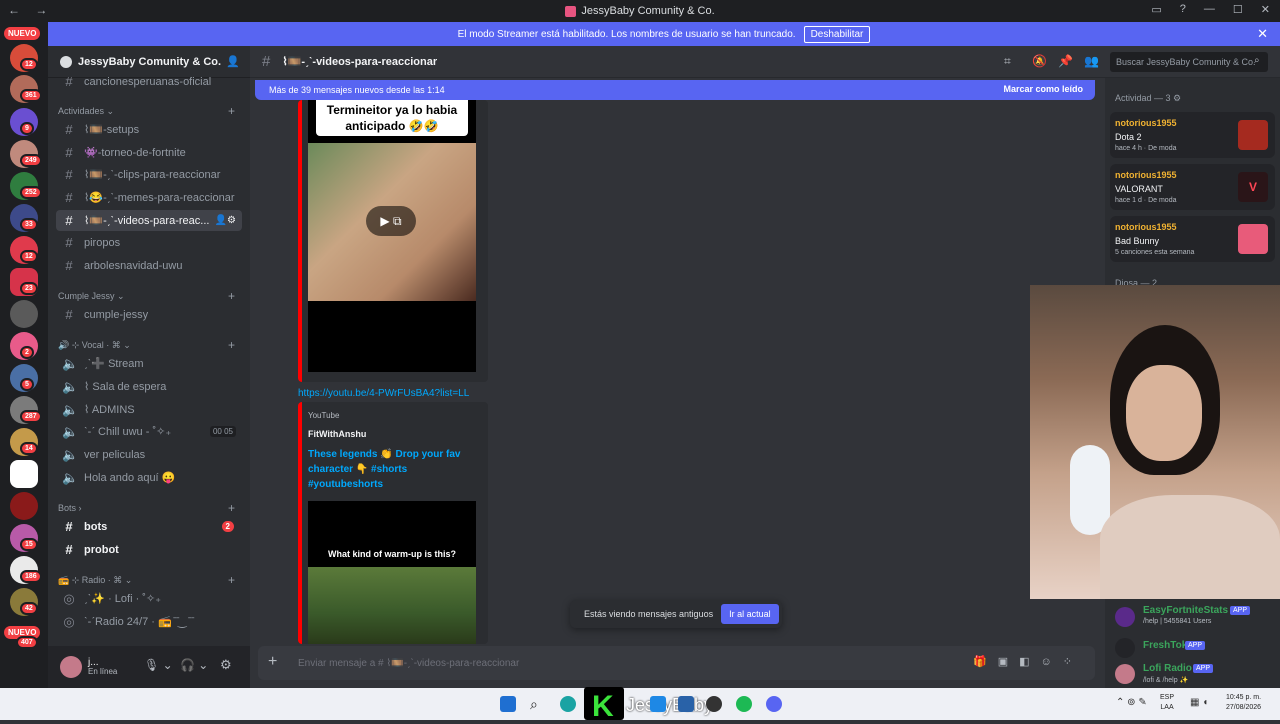  What do you see at coordinates (1007, 61) in the screenshot?
I see `threads-icon: ⌗` at bounding box center [1007, 61].